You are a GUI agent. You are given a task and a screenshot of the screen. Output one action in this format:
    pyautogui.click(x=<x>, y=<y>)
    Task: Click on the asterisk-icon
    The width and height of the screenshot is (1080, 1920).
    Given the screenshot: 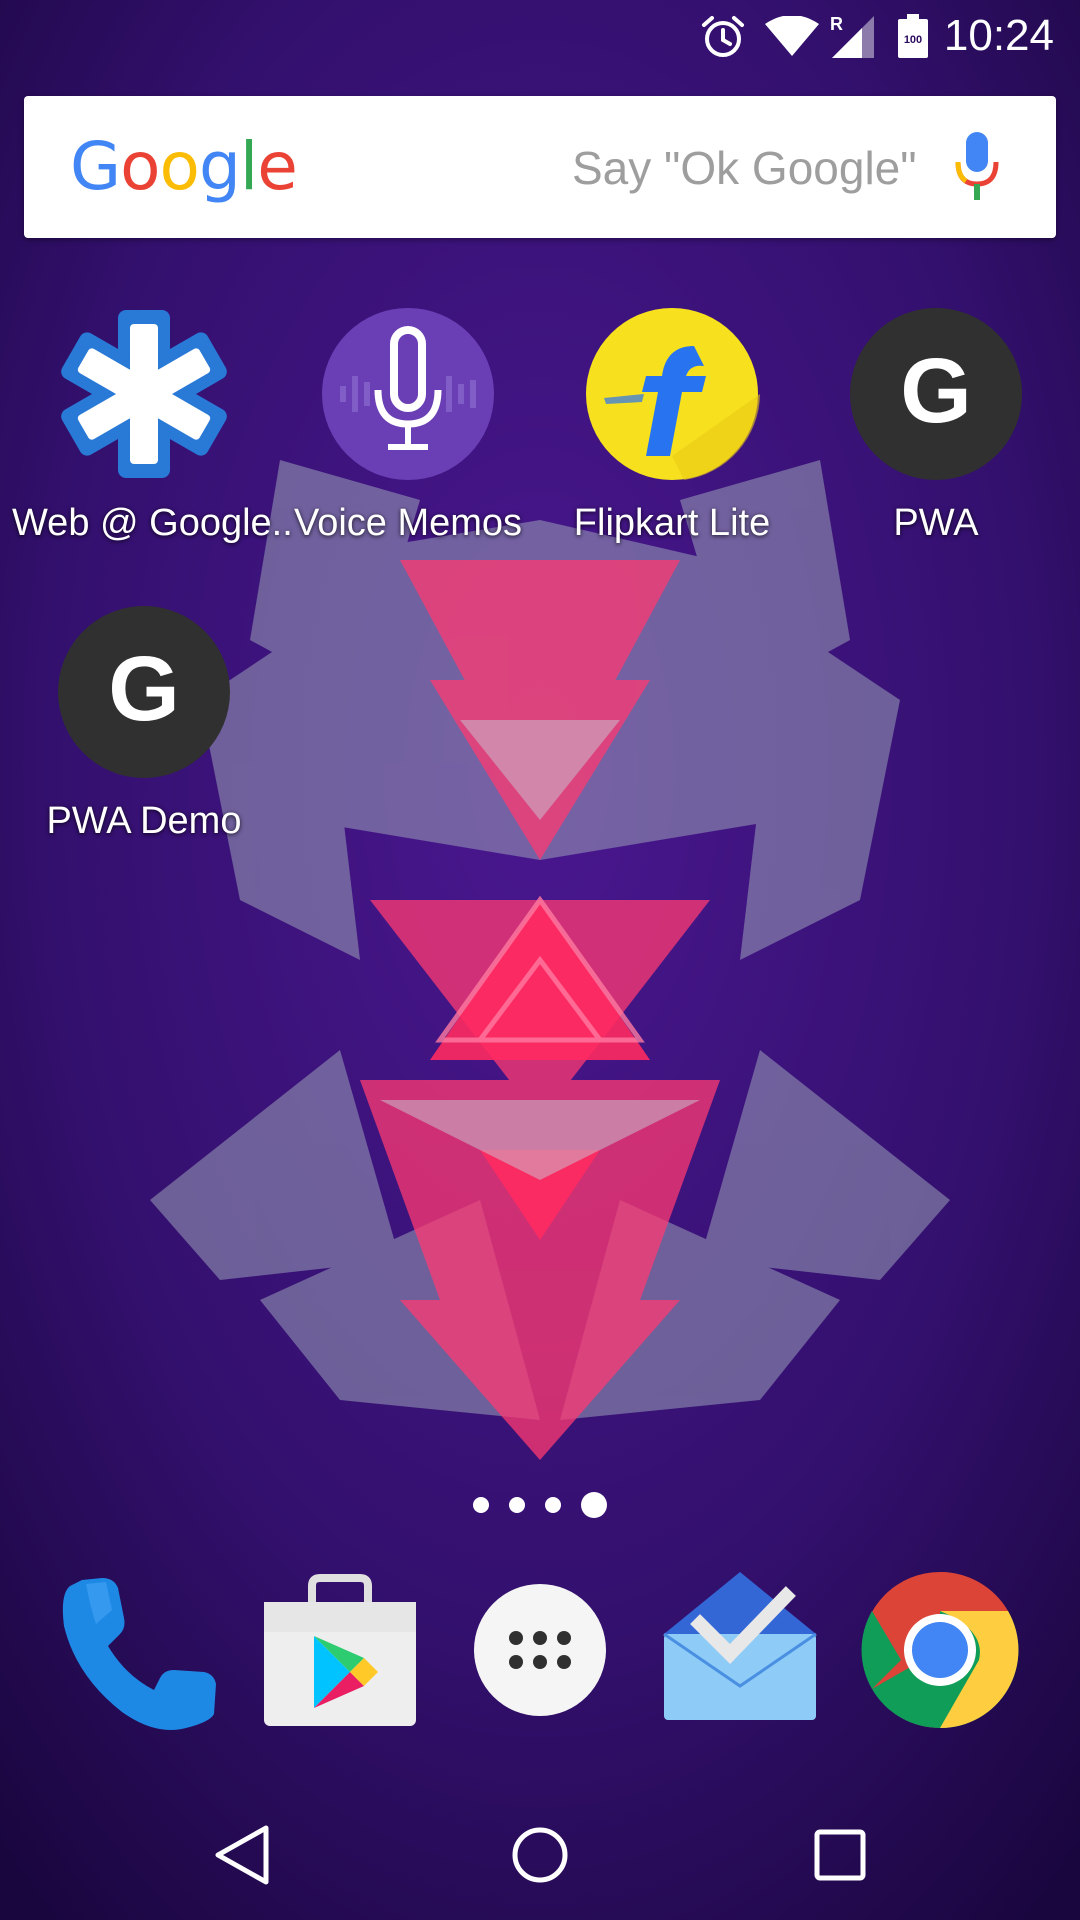 What is the action you would take?
    pyautogui.click(x=144, y=394)
    